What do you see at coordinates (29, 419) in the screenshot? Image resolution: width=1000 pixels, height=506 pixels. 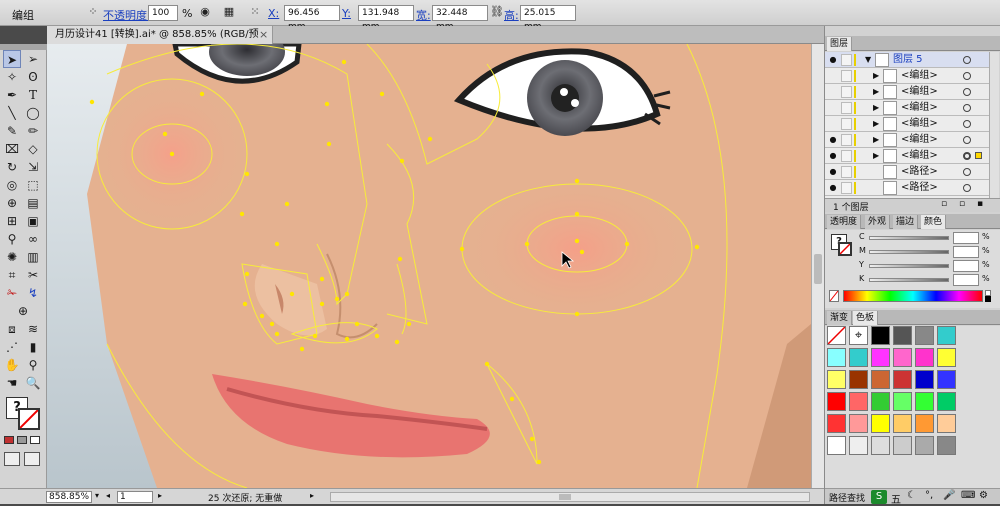 I see `stroke-swatch` at bounding box center [29, 419].